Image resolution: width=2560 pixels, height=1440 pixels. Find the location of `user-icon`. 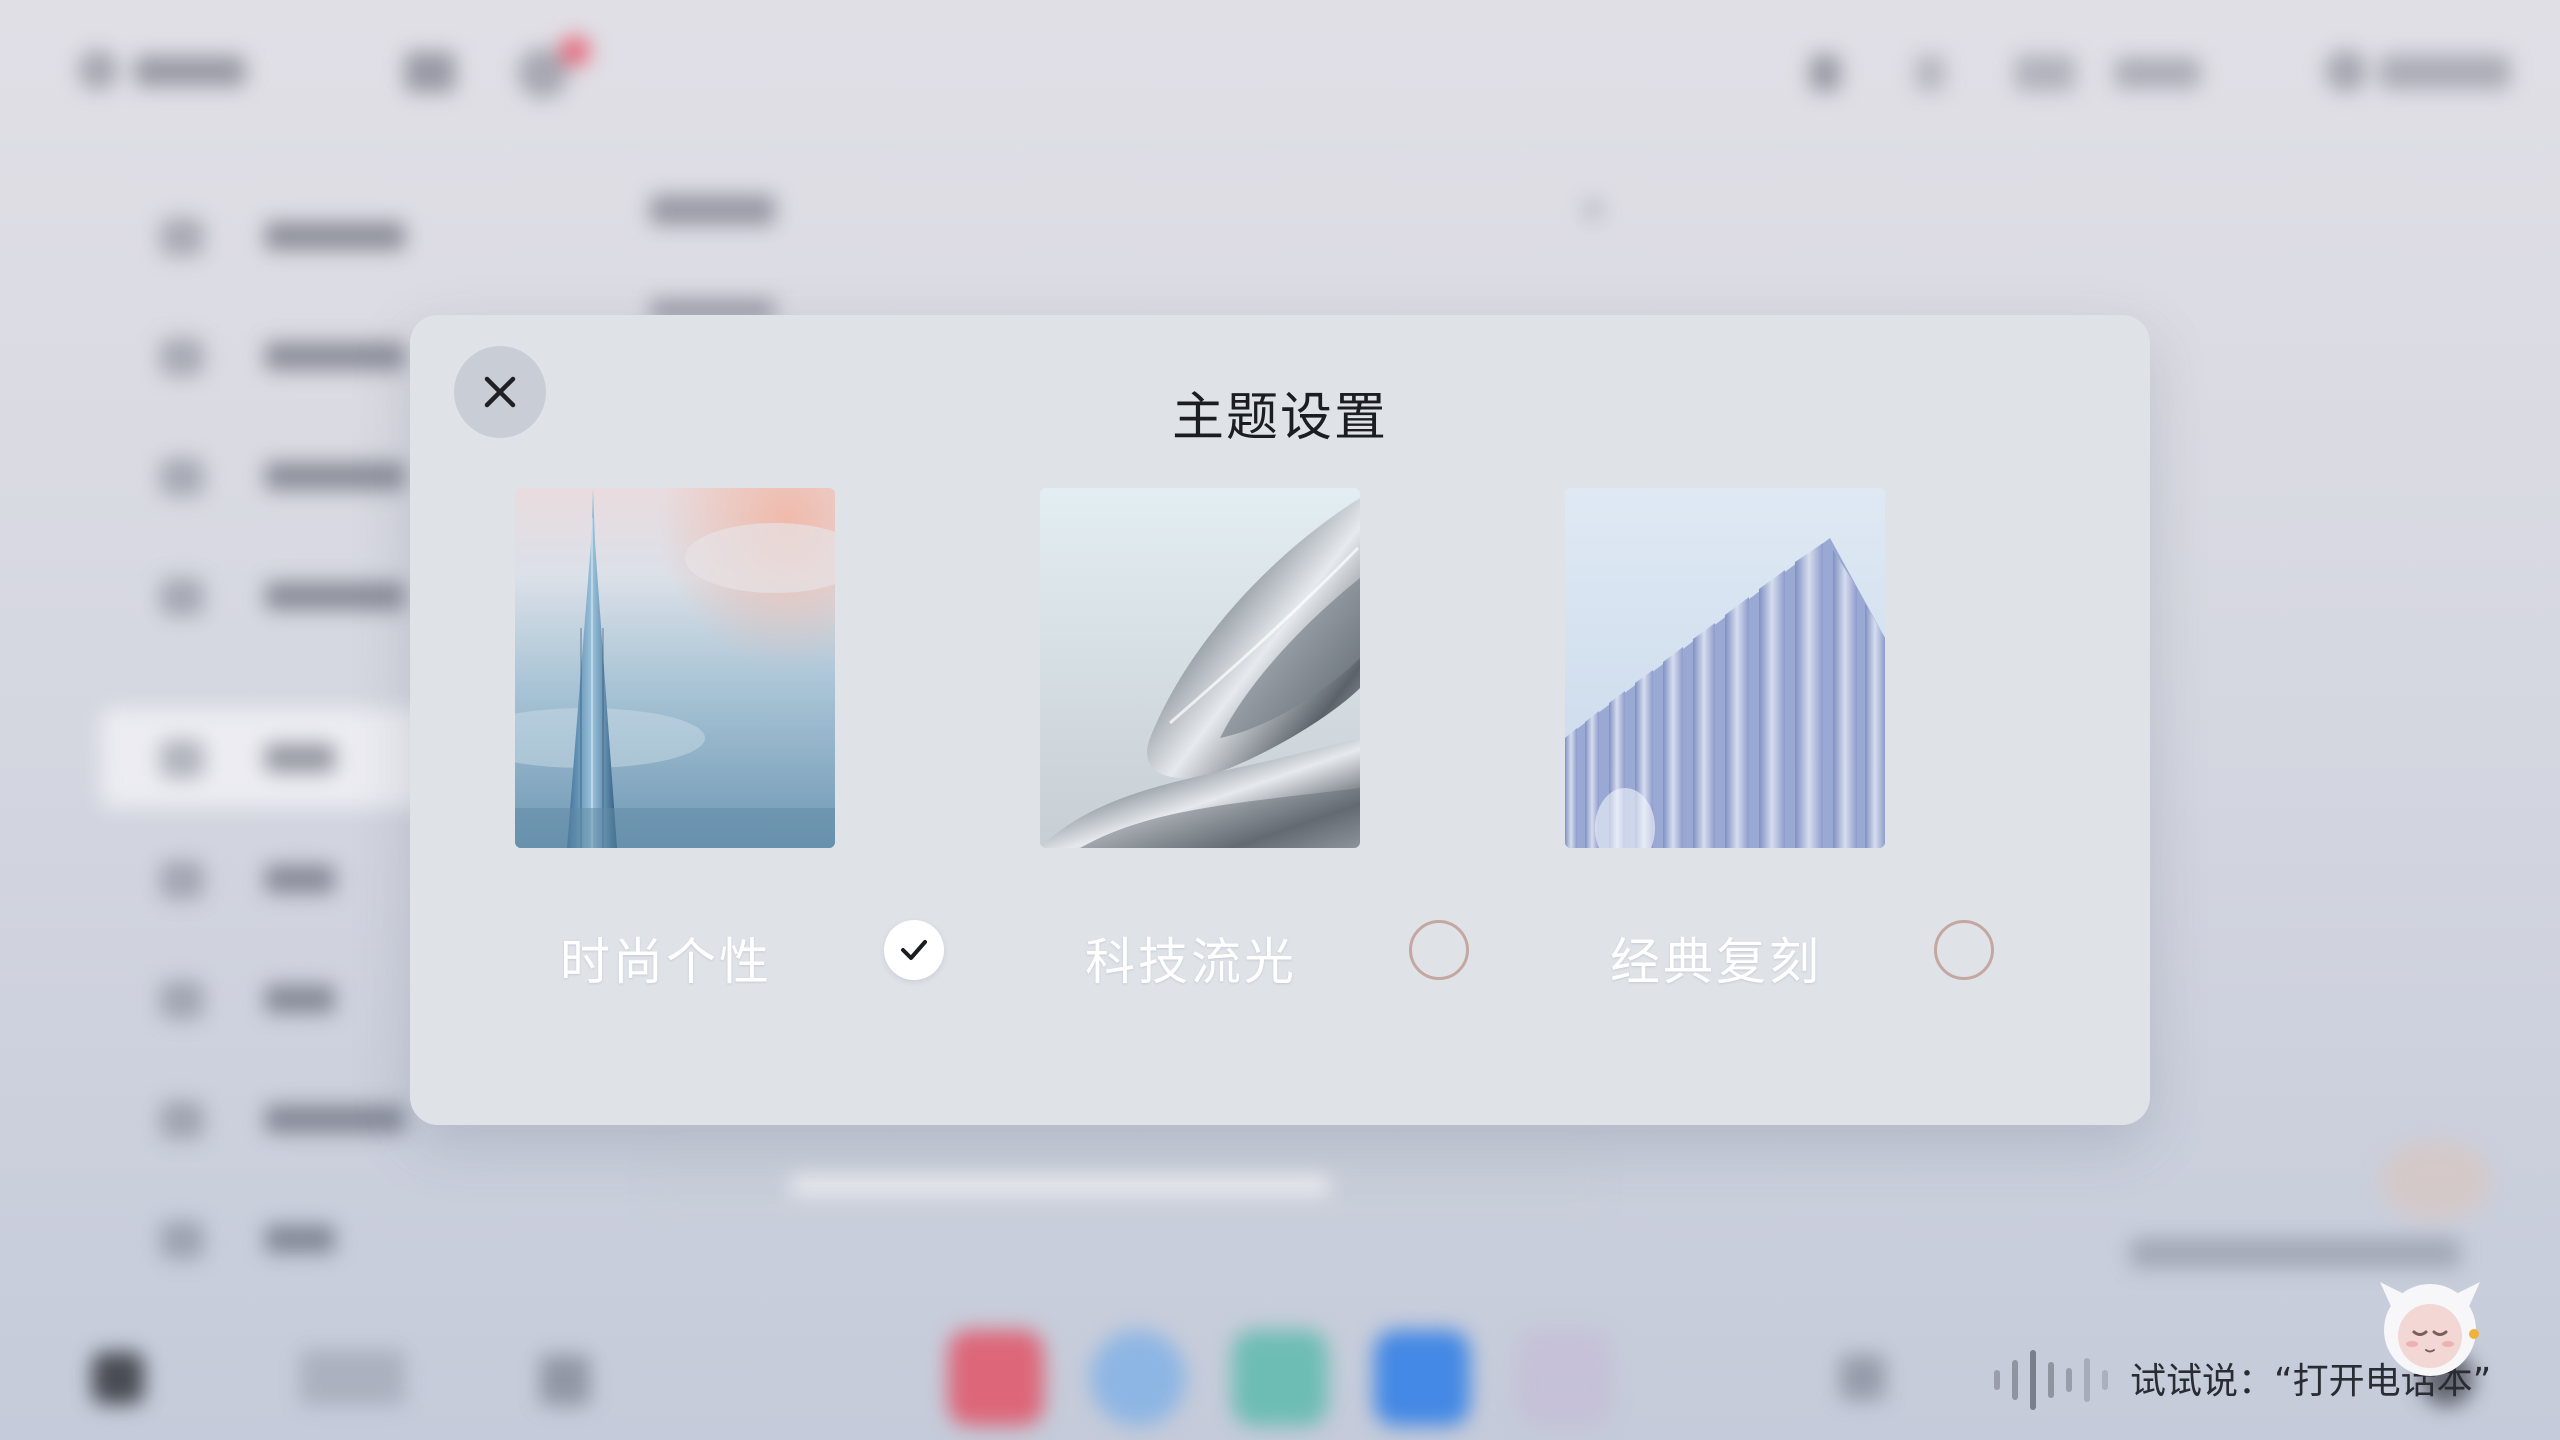

user-icon is located at coordinates (2346, 71).